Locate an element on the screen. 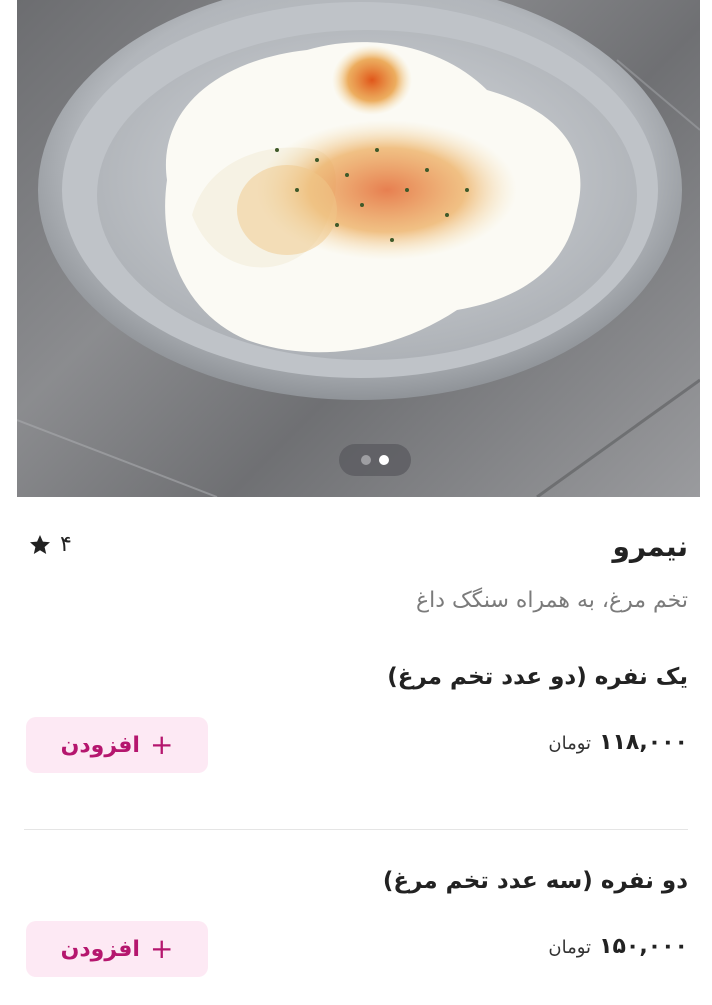 This screenshot has height=1005, width=712. product-title: نیمرو is located at coordinates (650, 546).